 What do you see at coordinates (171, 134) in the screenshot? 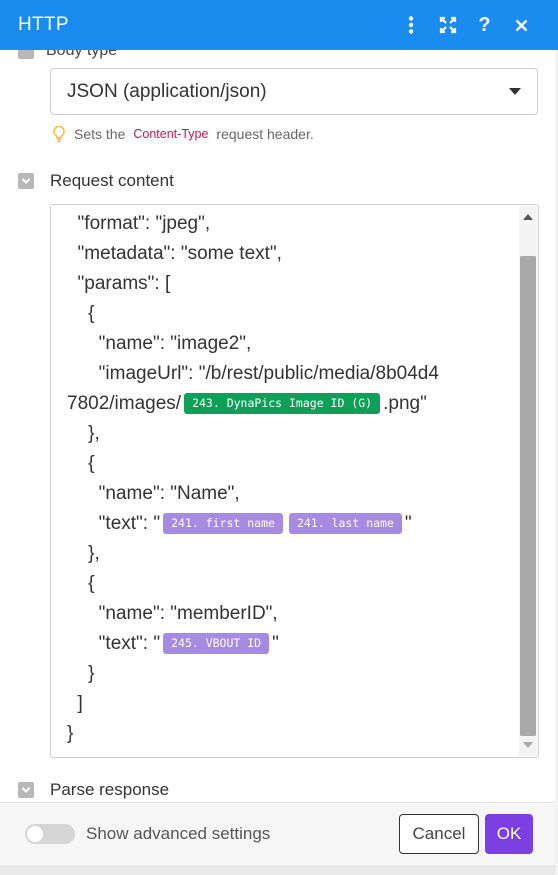
I see `hint-code: Content-Type` at bounding box center [171, 134].